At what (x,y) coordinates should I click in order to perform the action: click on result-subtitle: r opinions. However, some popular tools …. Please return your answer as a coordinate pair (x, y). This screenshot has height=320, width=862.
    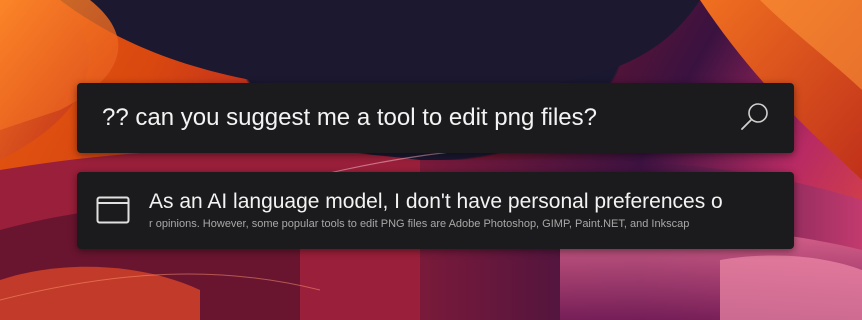
    Looking at the image, I should click on (419, 224).